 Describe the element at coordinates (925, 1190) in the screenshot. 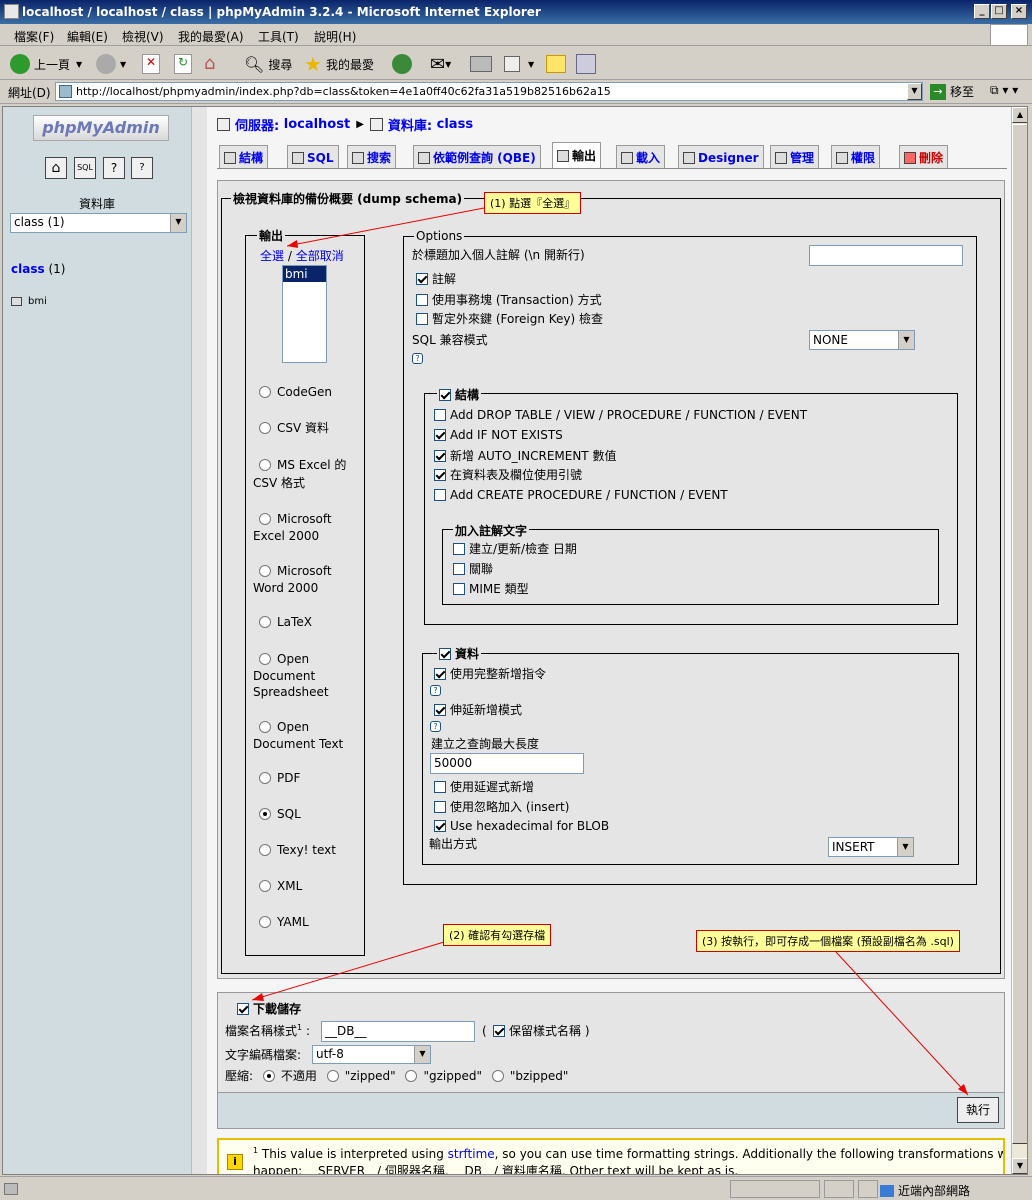

I see `security-zone: 近端內部網路` at that location.